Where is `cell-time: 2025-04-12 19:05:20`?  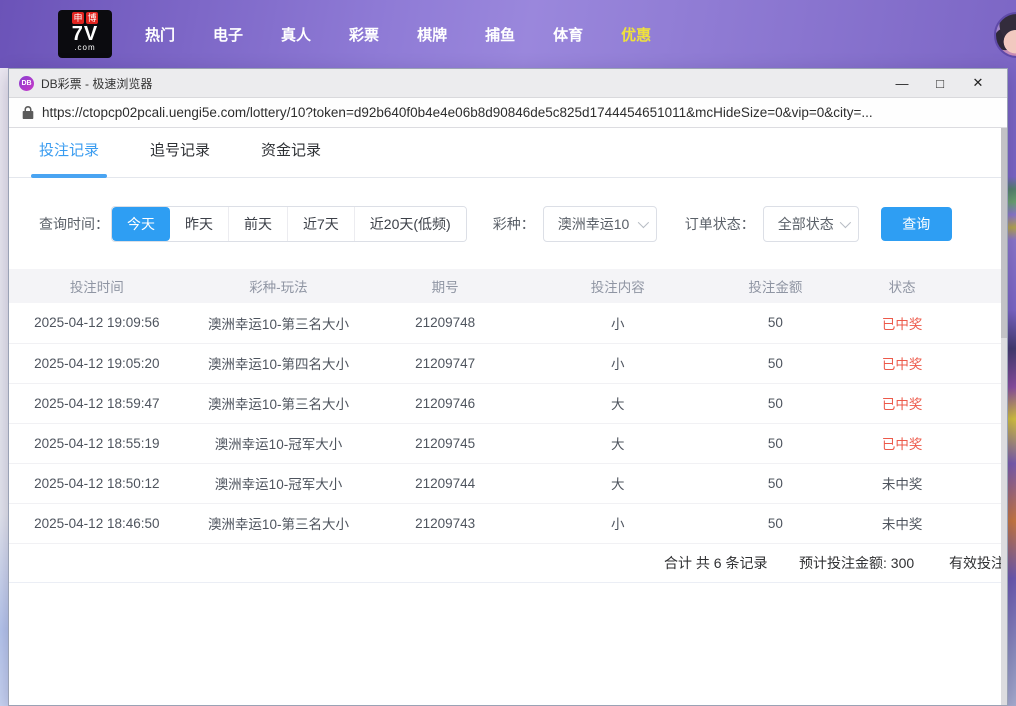 cell-time: 2025-04-12 19:05:20 is located at coordinates (97, 363).